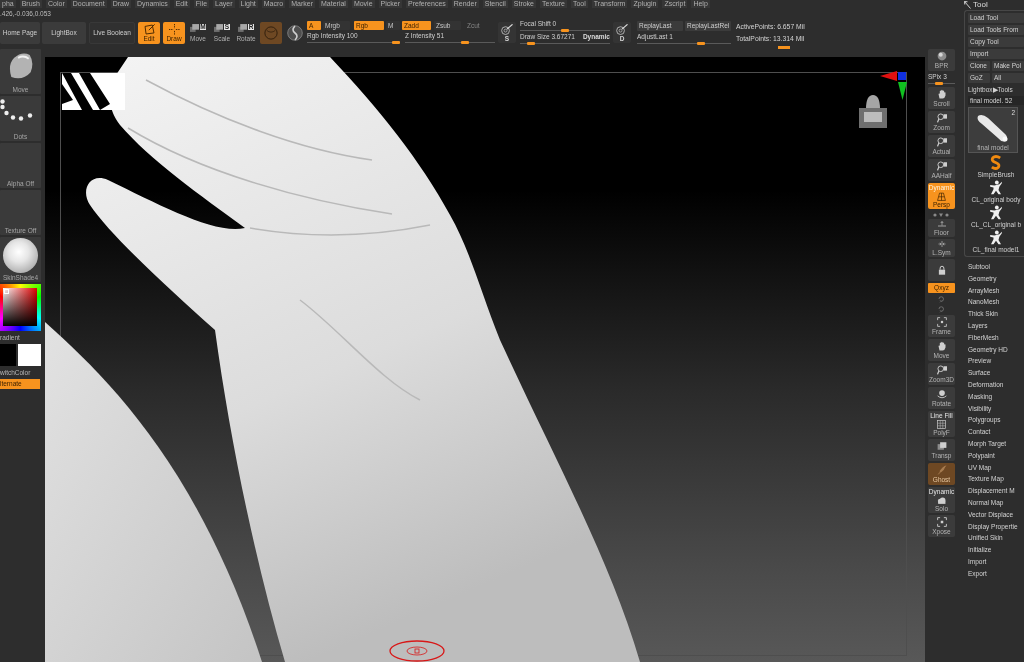 Image resolution: width=1024 pixels, height=662 pixels. Describe the element at coordinates (17, 110) in the screenshot. I see `dots-stroke-icon` at that location.